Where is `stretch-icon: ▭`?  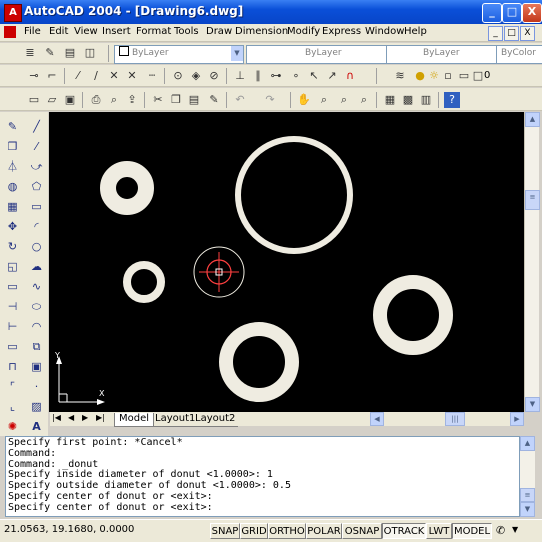 stretch-icon: ▭ is located at coordinates (12, 286).